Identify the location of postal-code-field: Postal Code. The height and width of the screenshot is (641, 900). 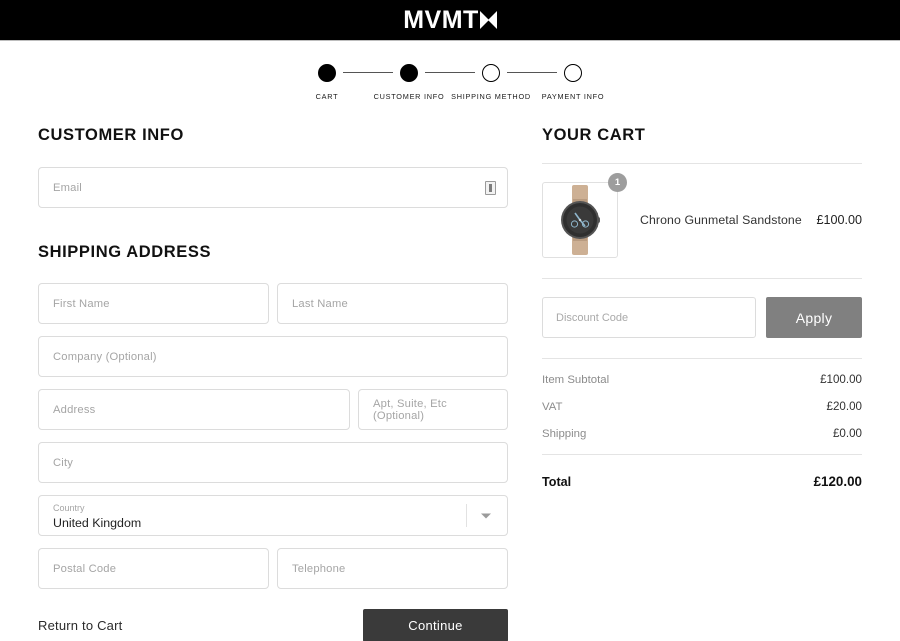
(153, 568).